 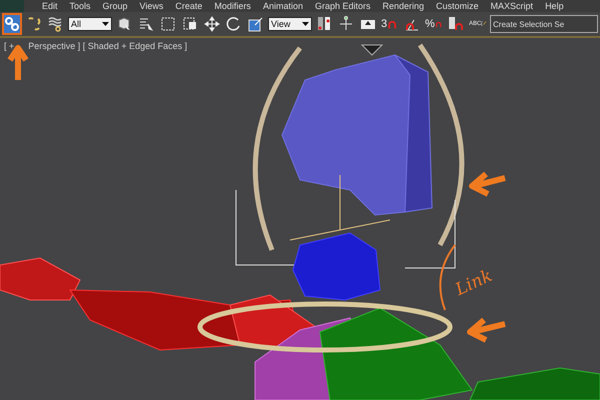 I want to click on scale-icon, so click(x=256, y=24).